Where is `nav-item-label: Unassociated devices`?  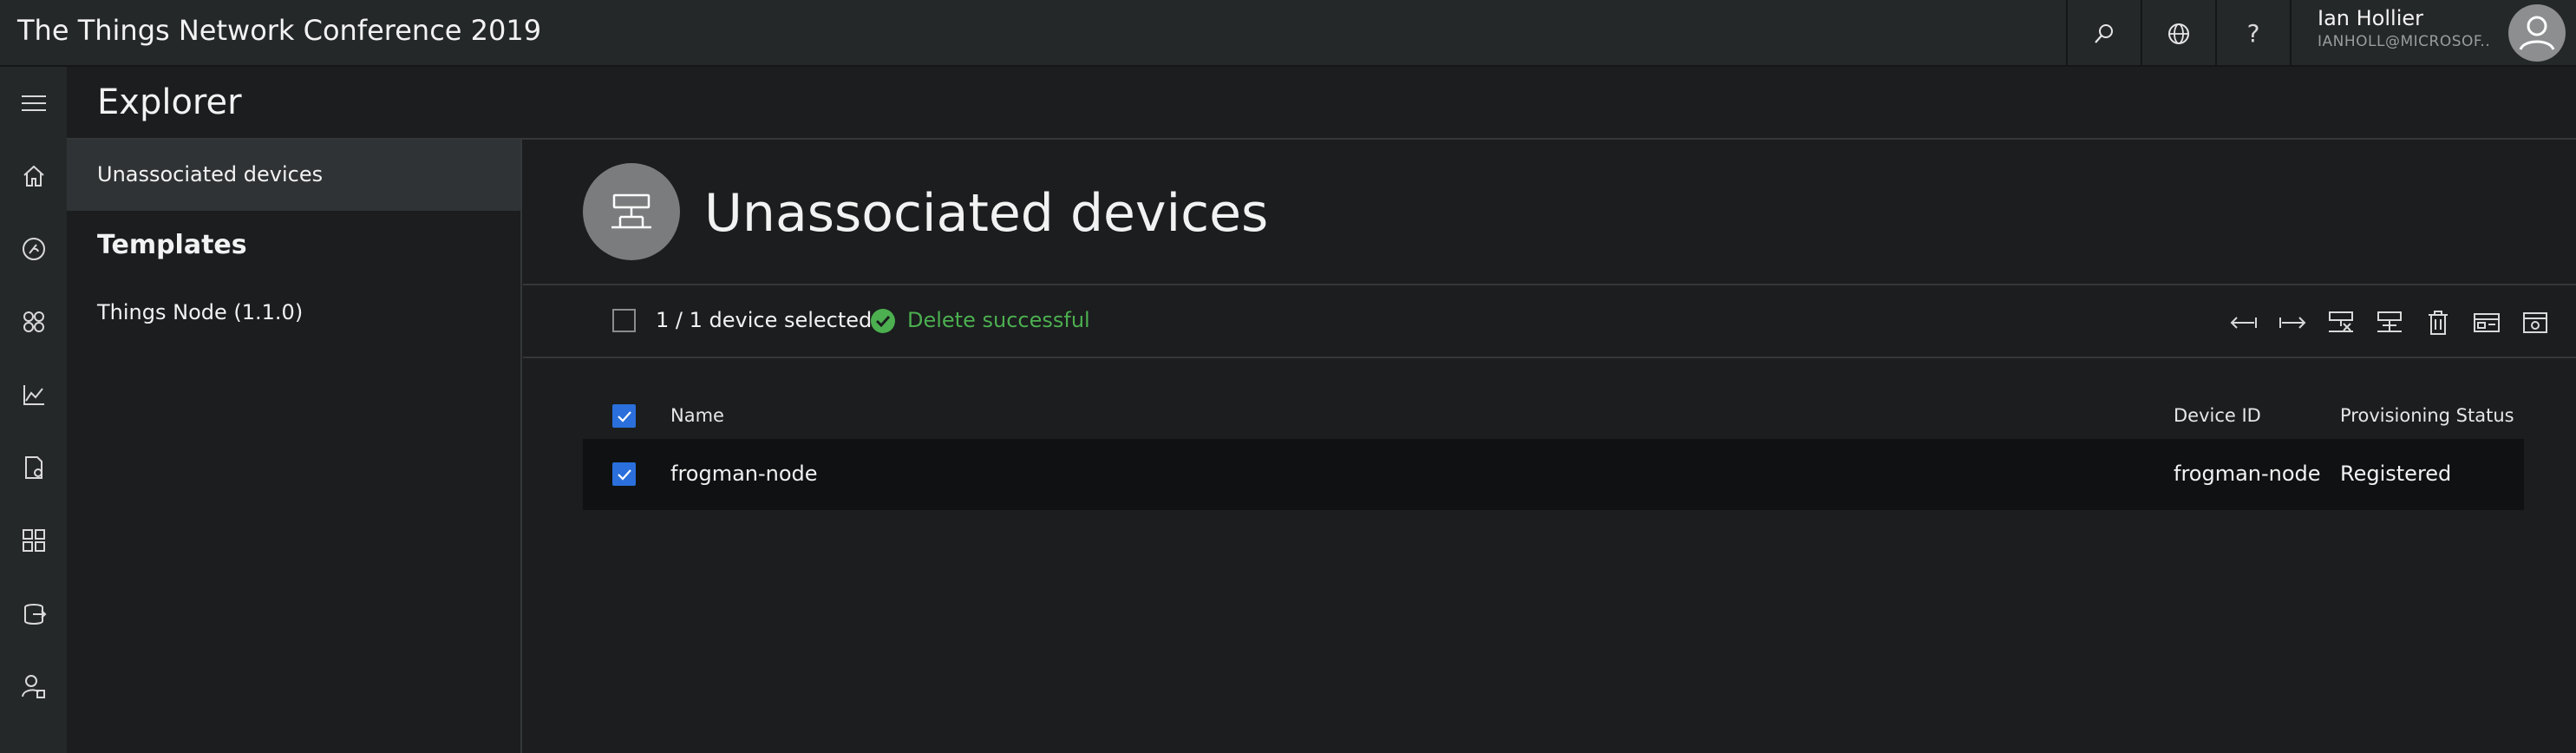
nav-item-label: Unassociated devices is located at coordinates (210, 175).